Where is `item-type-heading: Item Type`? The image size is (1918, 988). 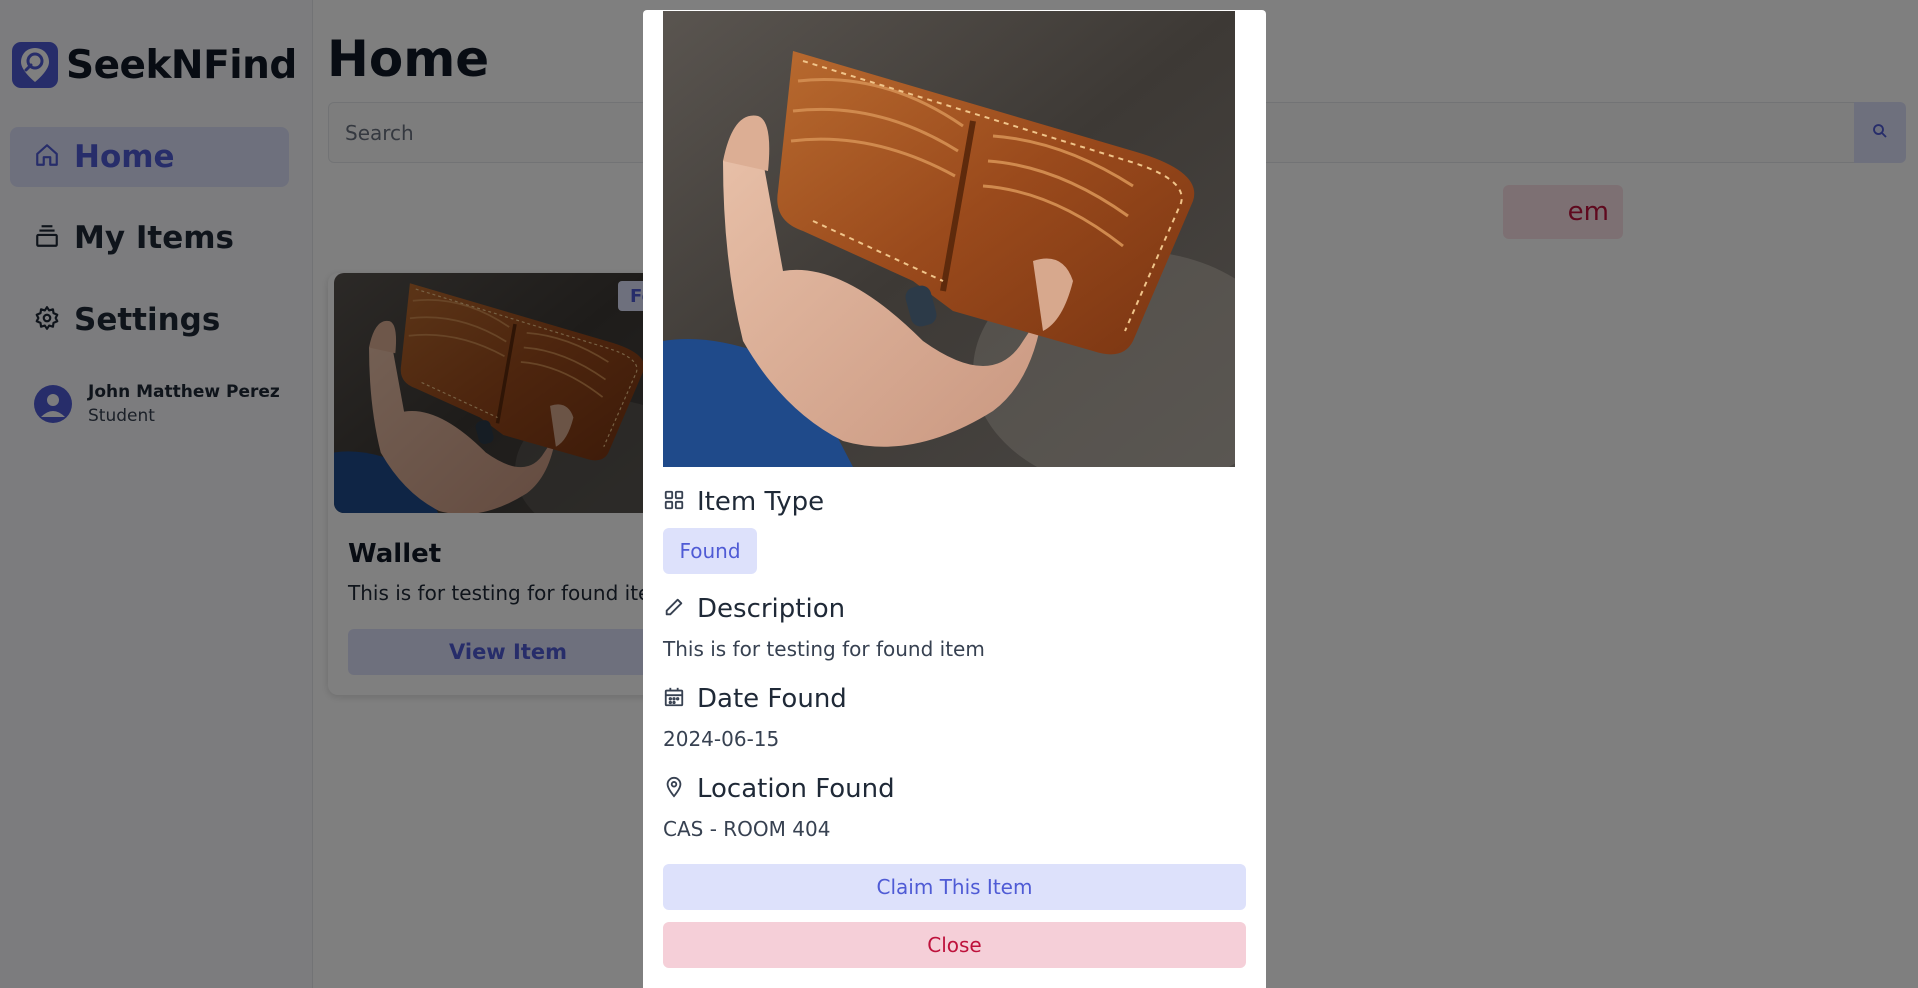
item-type-heading: Item Type is located at coordinates (743, 502).